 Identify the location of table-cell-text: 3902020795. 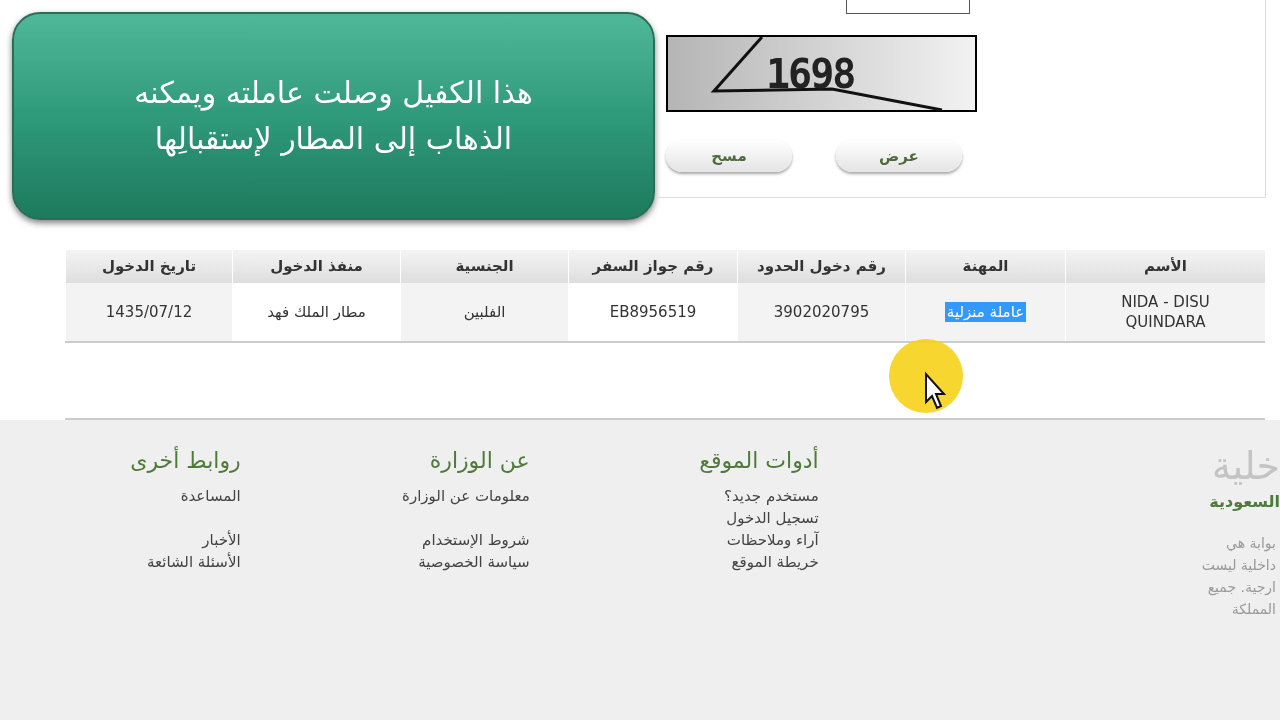
(821, 312).